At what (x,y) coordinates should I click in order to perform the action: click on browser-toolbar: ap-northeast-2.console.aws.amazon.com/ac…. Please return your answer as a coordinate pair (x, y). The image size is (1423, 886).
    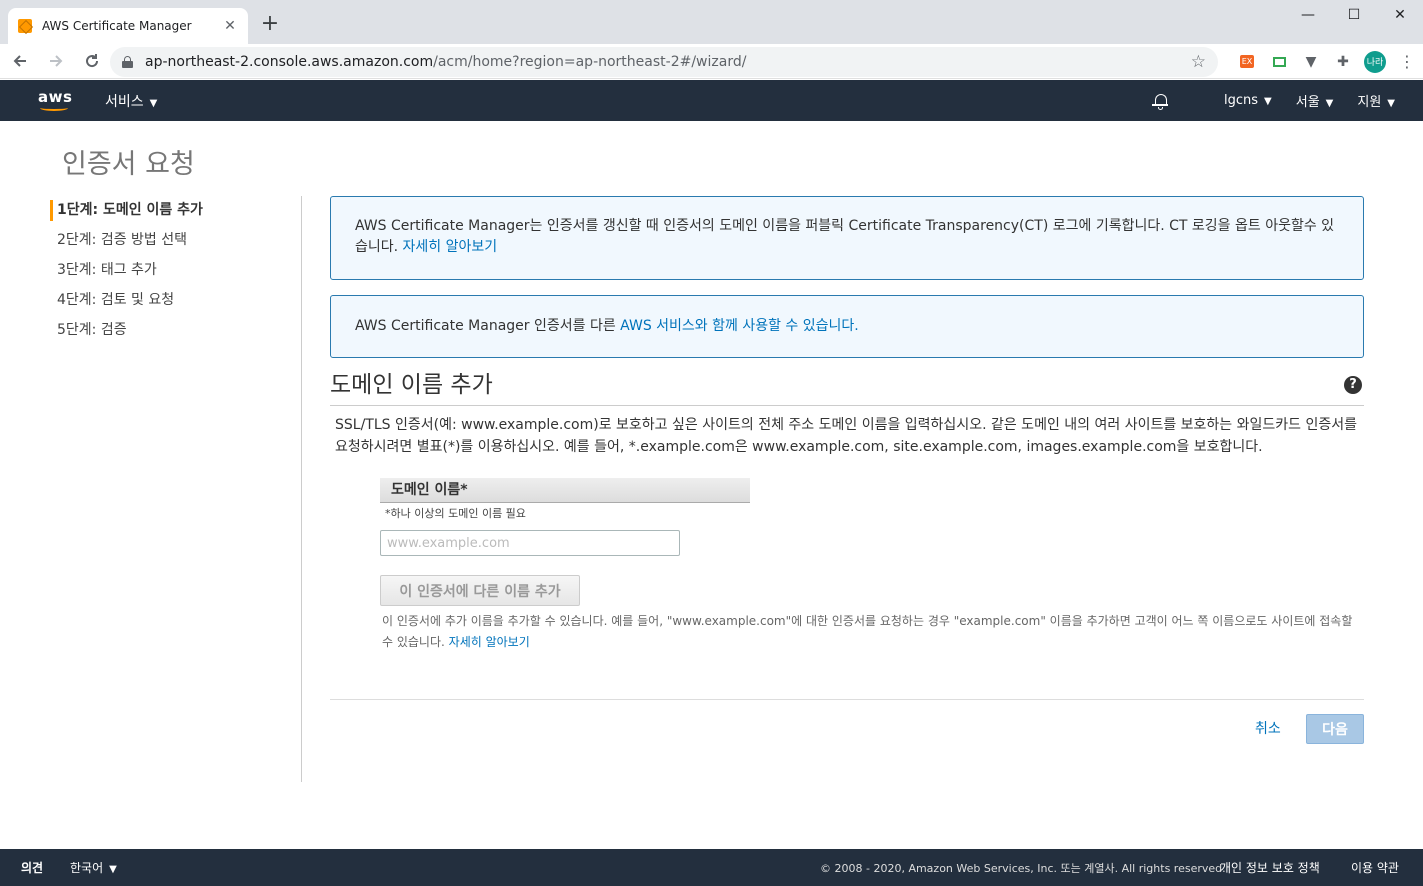
    Looking at the image, I should click on (711, 61).